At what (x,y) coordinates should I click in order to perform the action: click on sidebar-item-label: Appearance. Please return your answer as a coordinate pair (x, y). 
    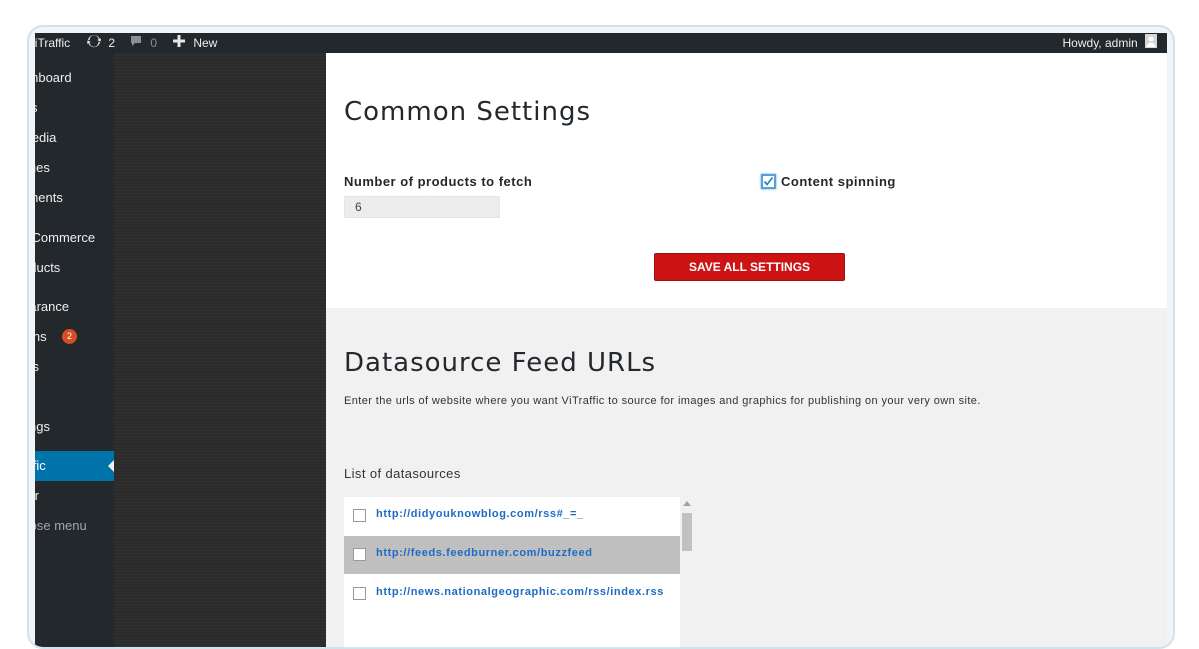
    Looking at the image, I should click on (52, 307).